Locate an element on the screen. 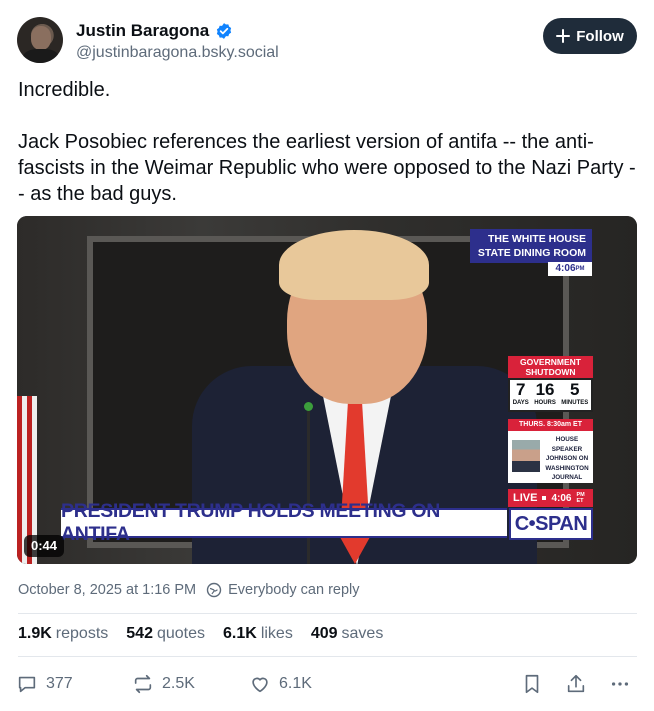 This screenshot has height=711, width=654. stat-reposts: 1.9K reposts is located at coordinates (63, 634).